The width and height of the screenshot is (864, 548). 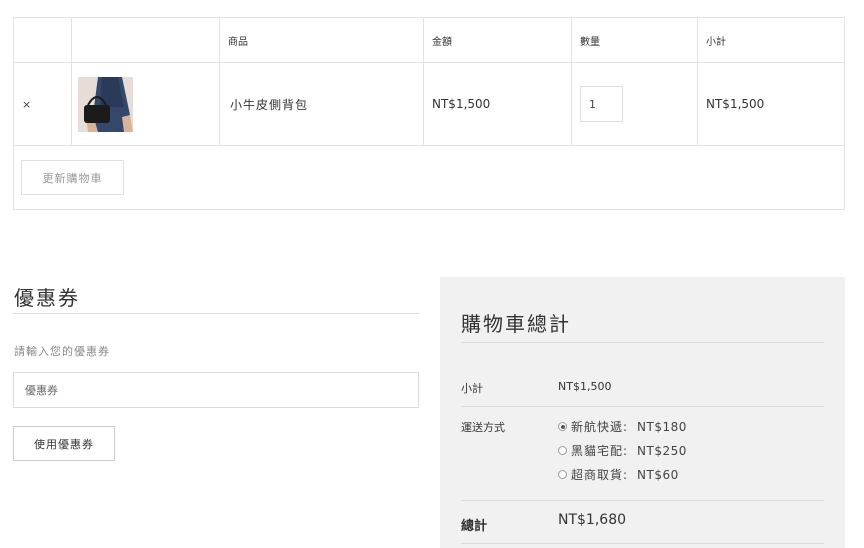 What do you see at coordinates (771, 40) in the screenshot?
I see `header-subtotal: 小計` at bounding box center [771, 40].